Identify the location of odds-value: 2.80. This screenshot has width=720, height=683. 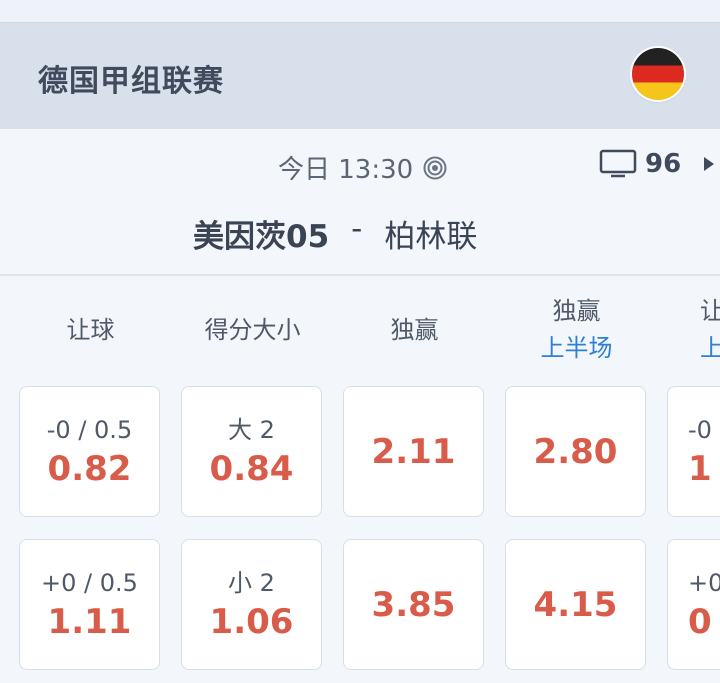
(575, 451).